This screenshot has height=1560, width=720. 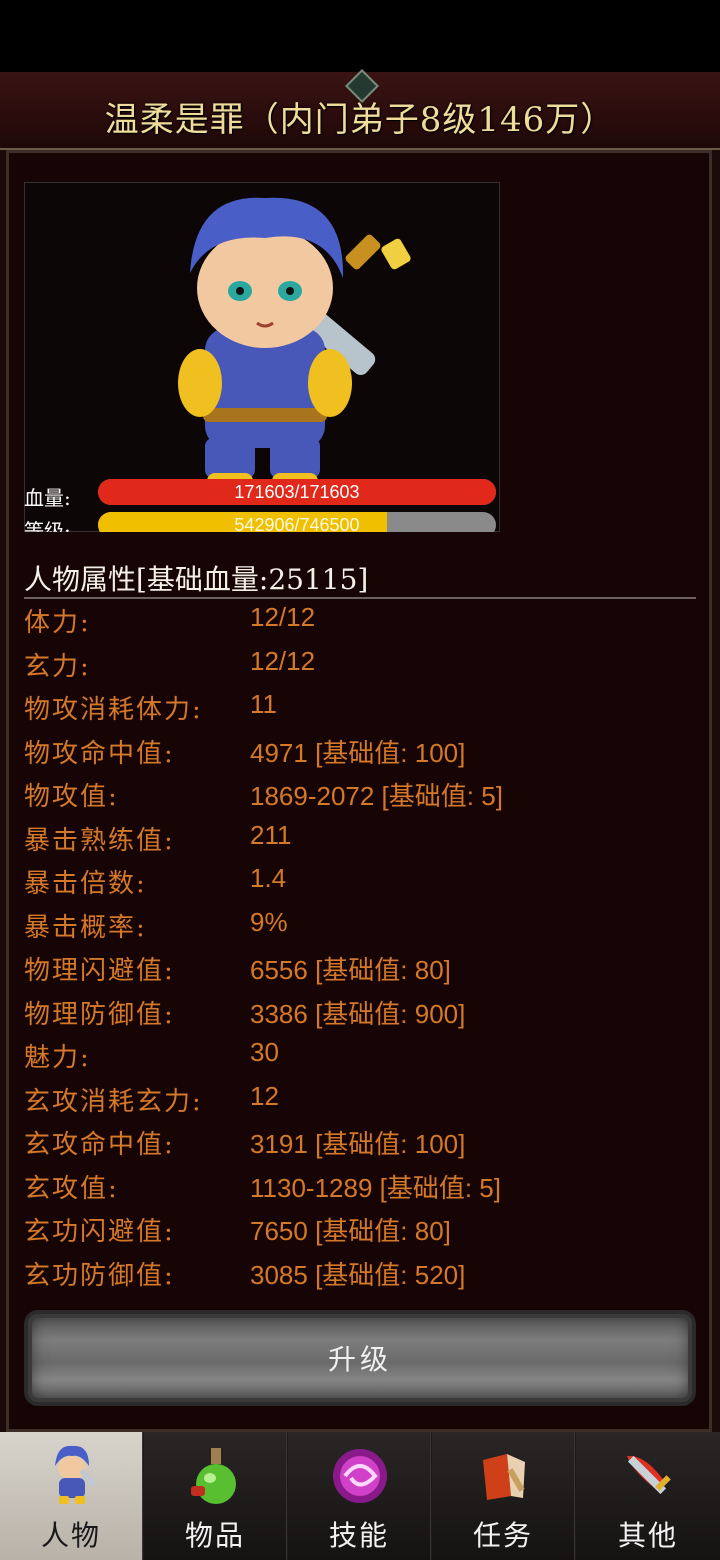 I want to click on attribute-row: 玄功闪避值: 7650 [基础值: 80], so click(x=364, y=1231).